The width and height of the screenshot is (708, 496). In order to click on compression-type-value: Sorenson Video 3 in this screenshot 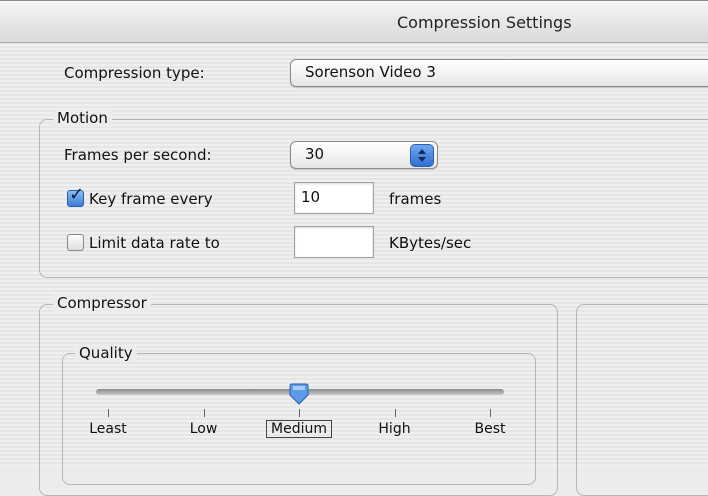, I will do `click(370, 72)`.